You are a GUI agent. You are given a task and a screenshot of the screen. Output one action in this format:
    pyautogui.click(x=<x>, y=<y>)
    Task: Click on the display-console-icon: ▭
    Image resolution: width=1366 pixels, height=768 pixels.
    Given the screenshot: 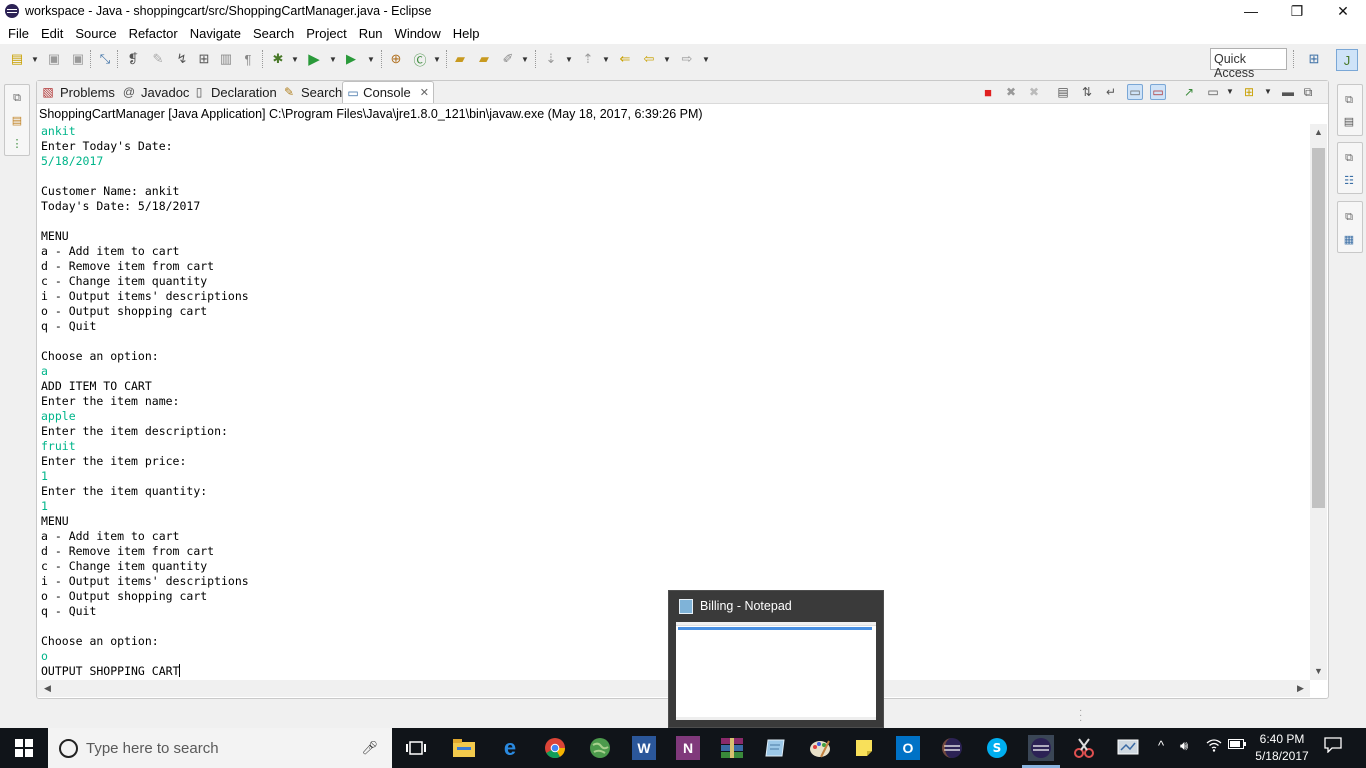 What is the action you would take?
    pyautogui.click(x=1213, y=92)
    